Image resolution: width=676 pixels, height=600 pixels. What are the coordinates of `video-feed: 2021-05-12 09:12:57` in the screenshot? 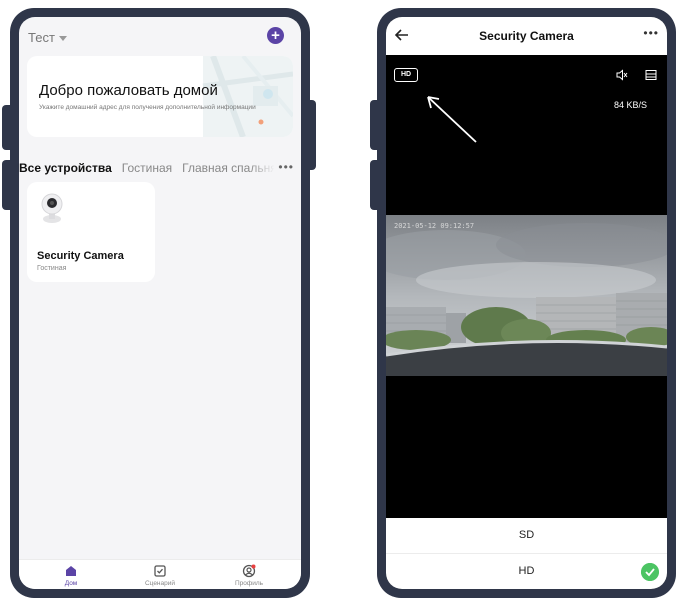 It's located at (526, 295).